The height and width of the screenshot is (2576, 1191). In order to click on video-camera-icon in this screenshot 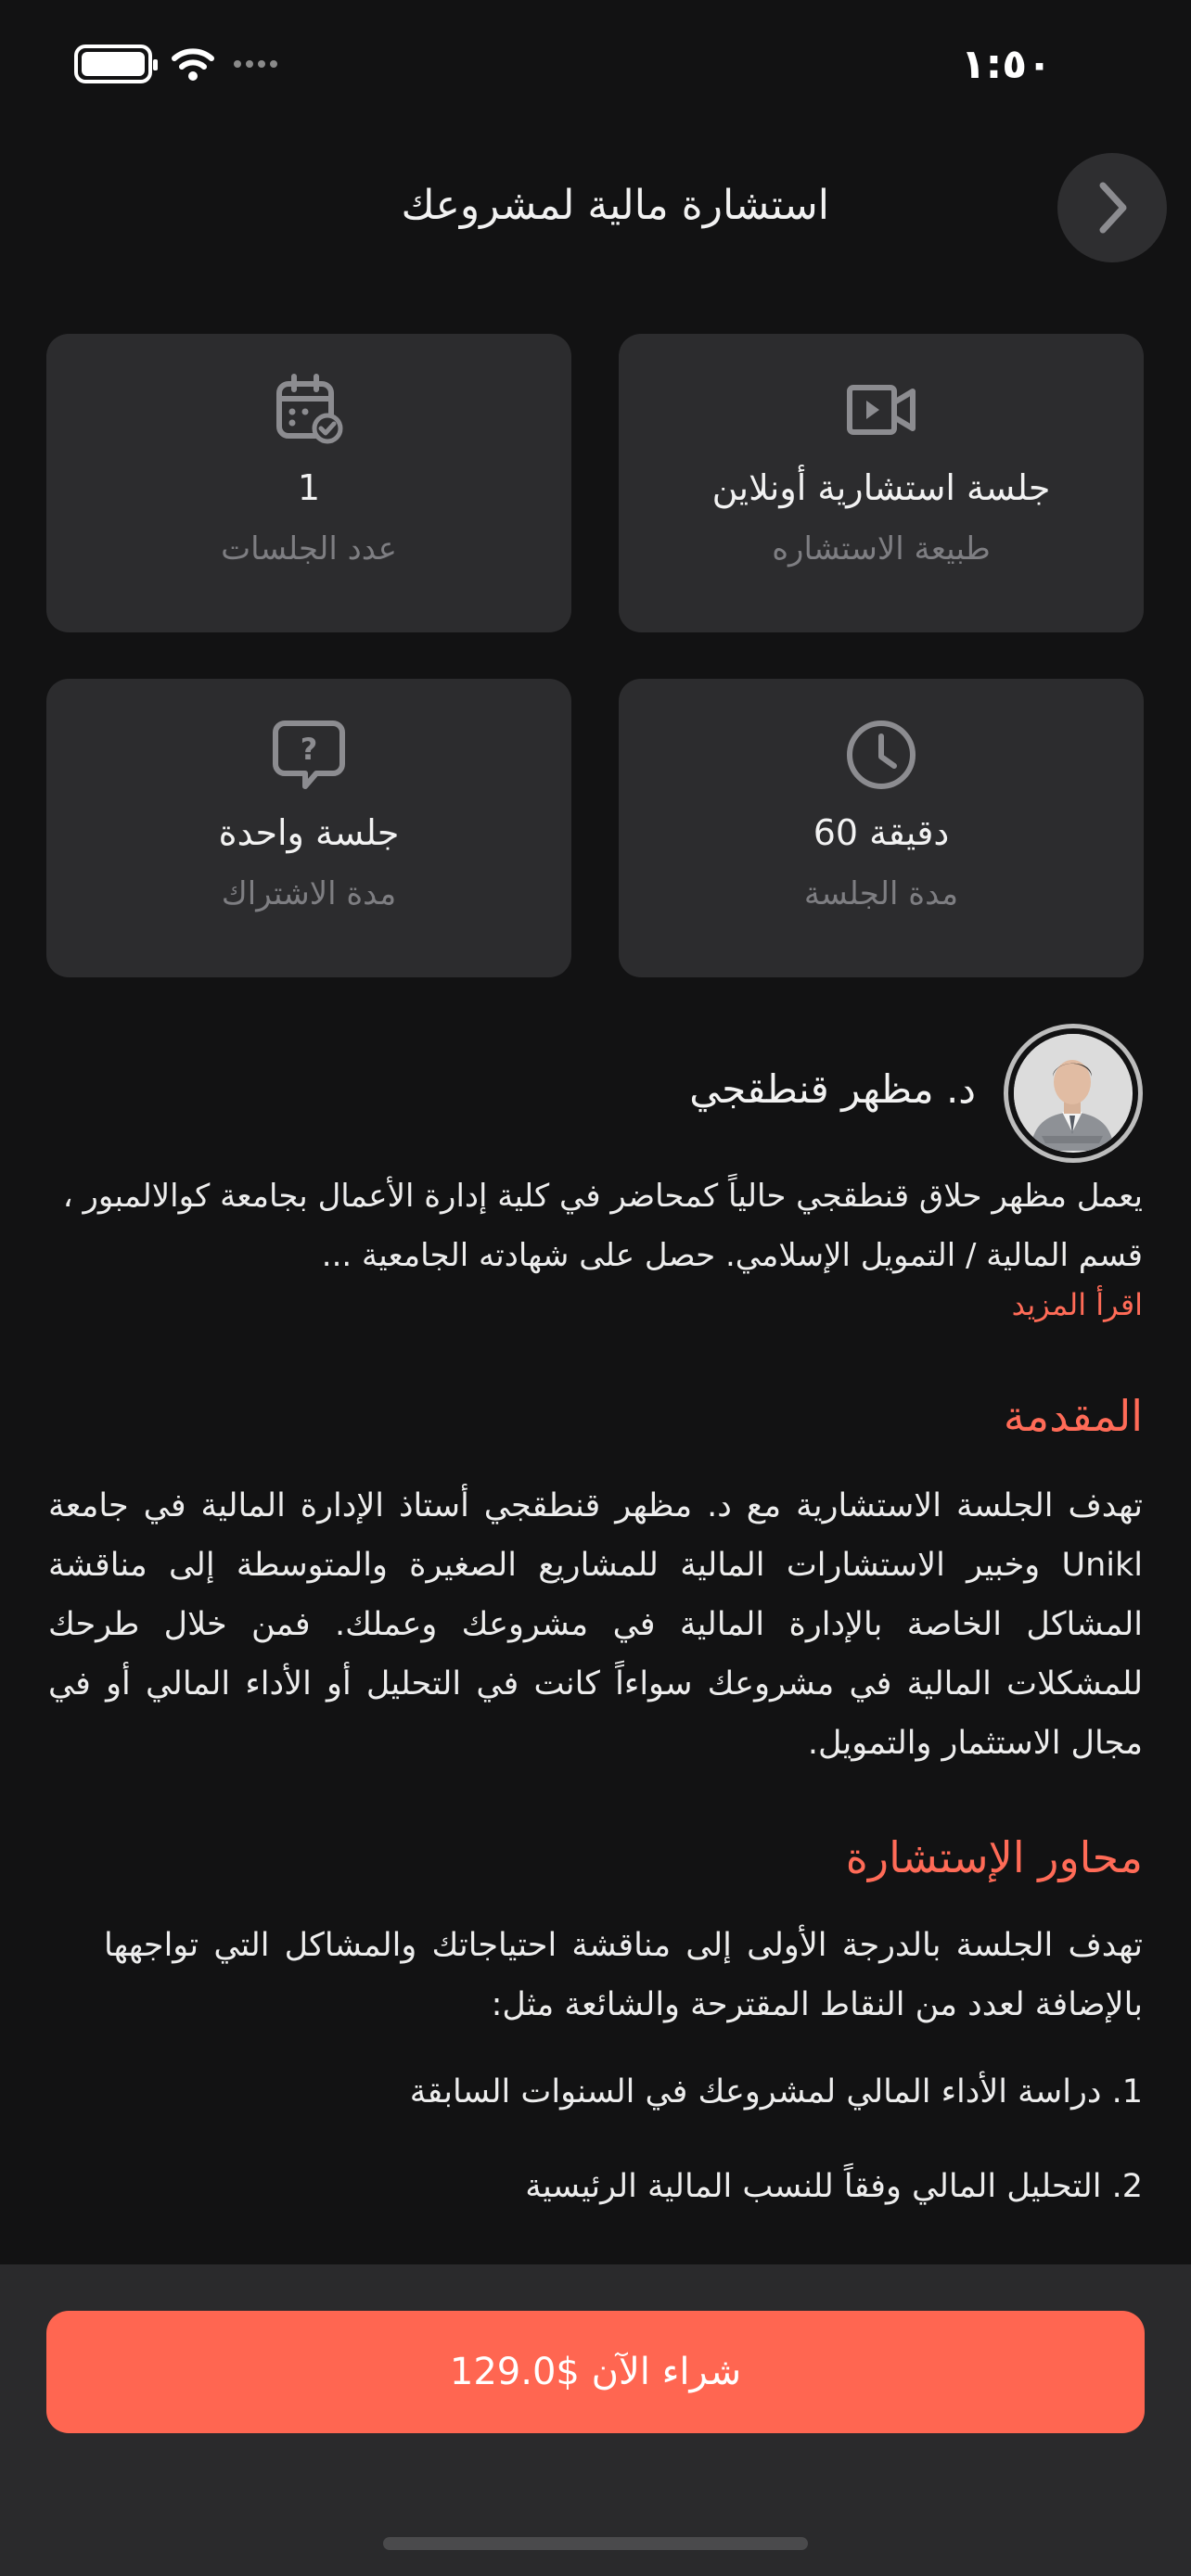, I will do `click(881, 410)`.